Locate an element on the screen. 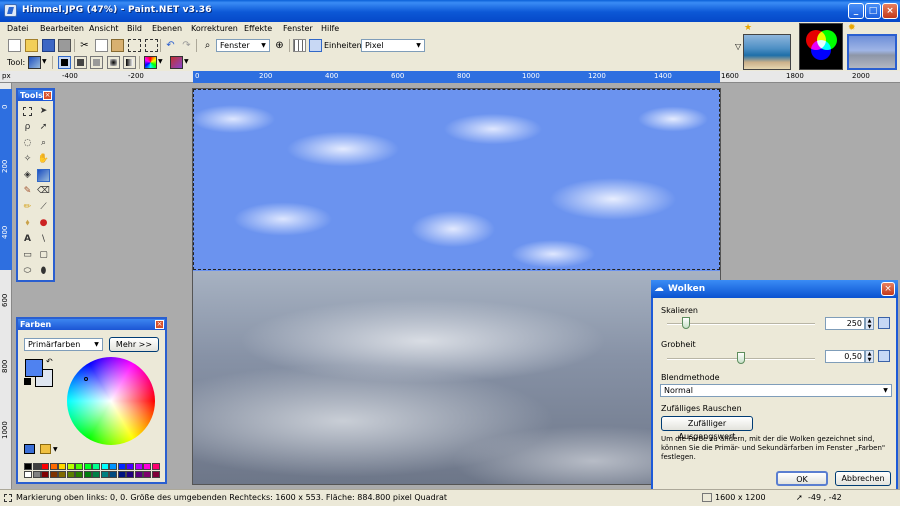 The image size is (900, 506). rounded-rect-icon: ▢ is located at coordinates (43, 255).